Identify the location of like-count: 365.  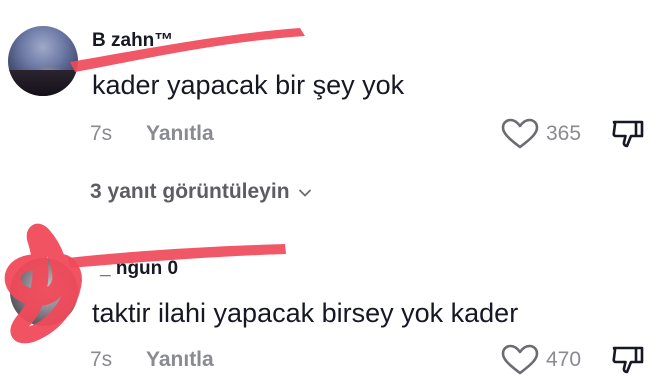
(564, 133).